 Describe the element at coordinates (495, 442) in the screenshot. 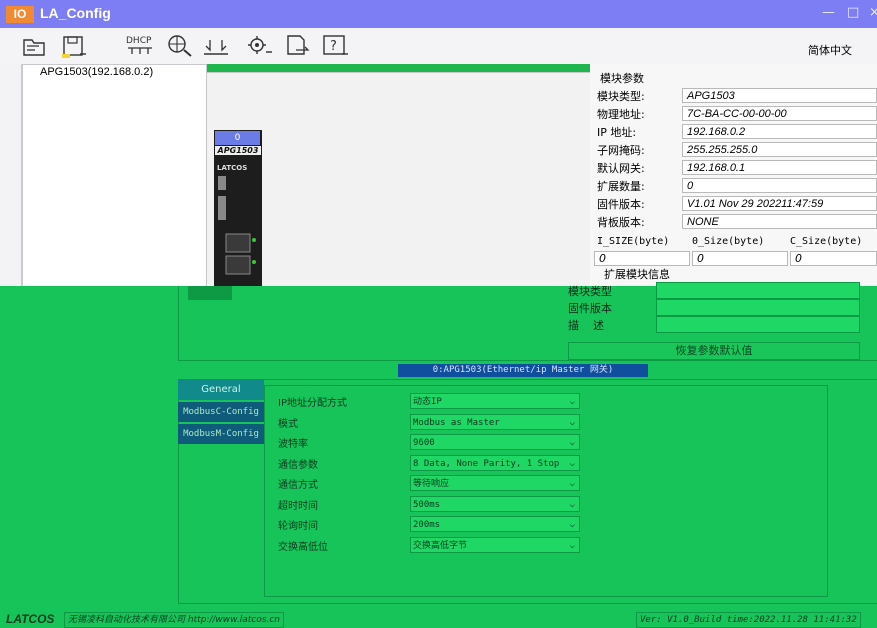

I see `form-select: 9600 ⌵` at that location.